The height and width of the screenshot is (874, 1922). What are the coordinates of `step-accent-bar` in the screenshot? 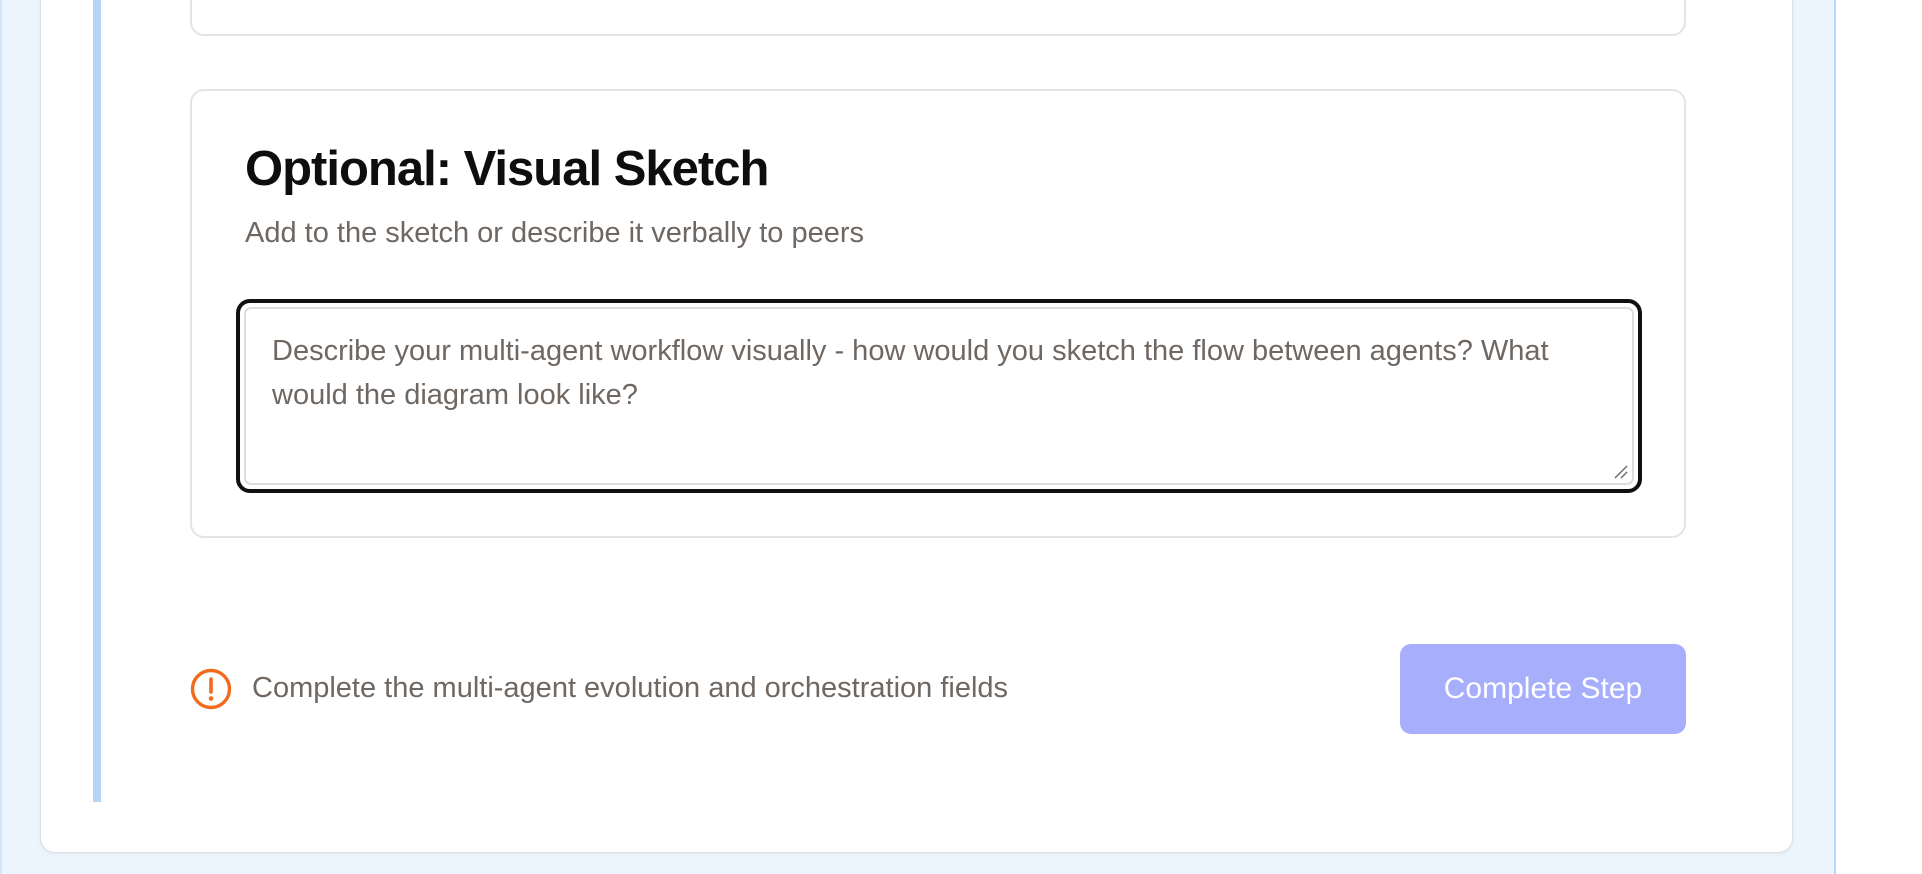 It's located at (97, 401).